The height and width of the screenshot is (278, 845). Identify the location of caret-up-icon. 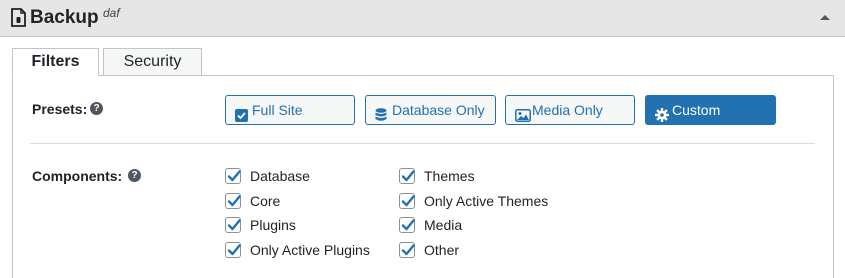
(825, 17).